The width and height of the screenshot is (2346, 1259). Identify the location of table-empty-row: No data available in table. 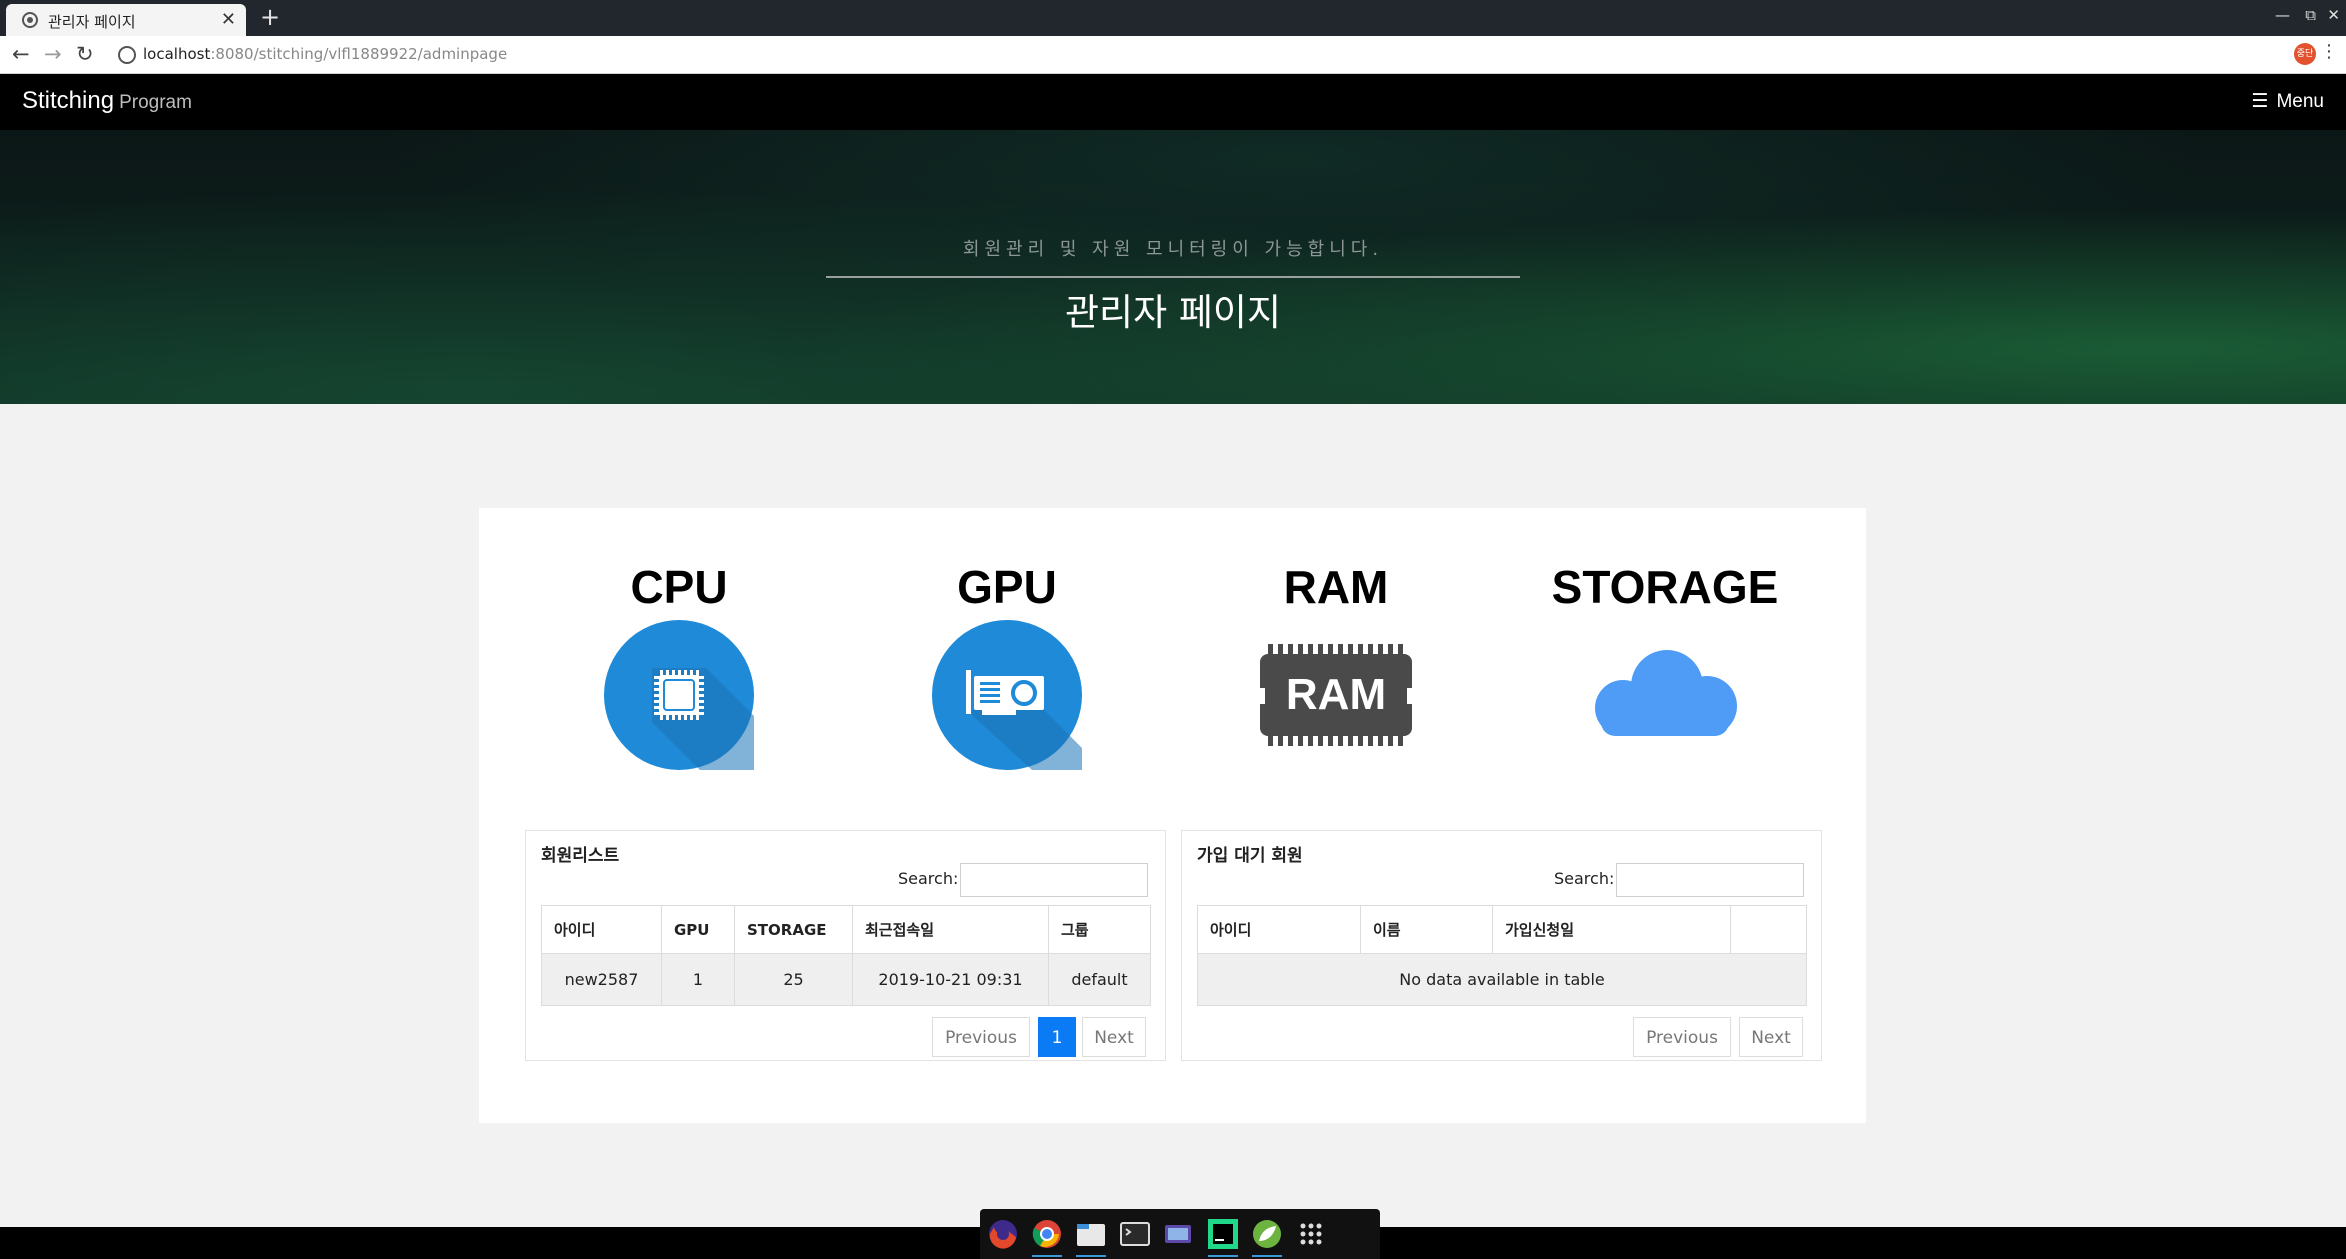
(1502, 979).